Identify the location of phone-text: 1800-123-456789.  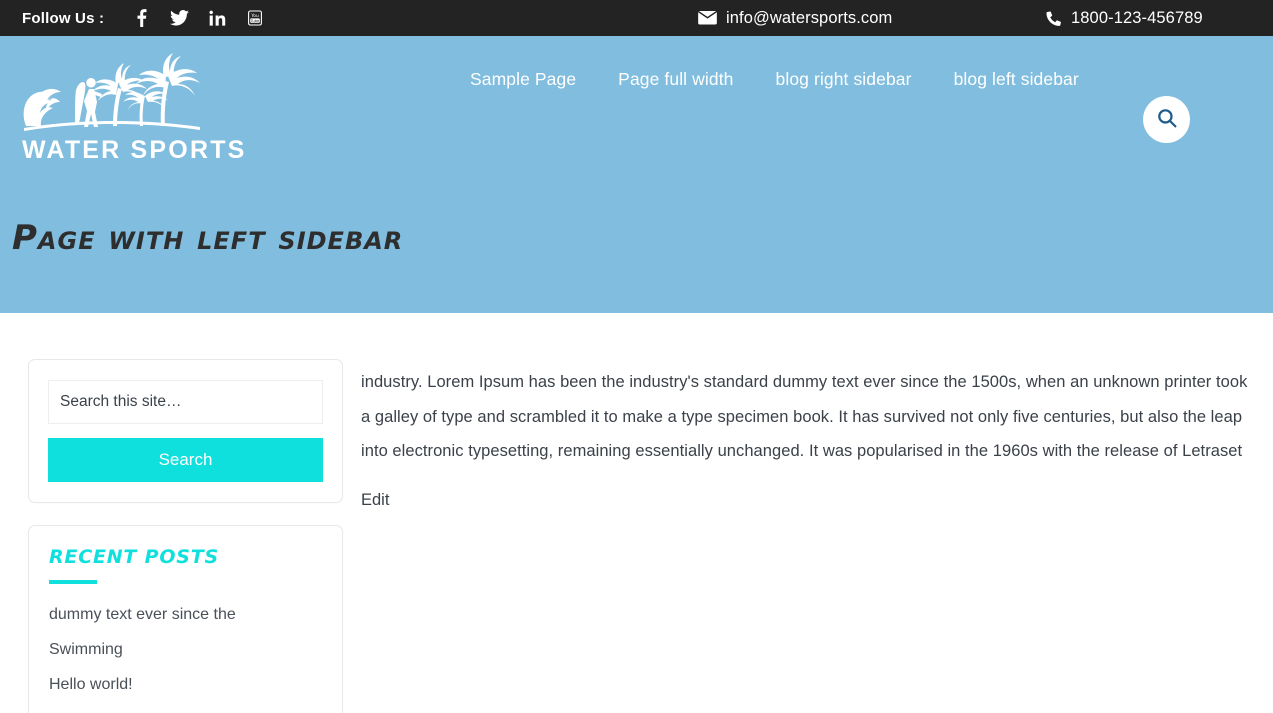
(1137, 17).